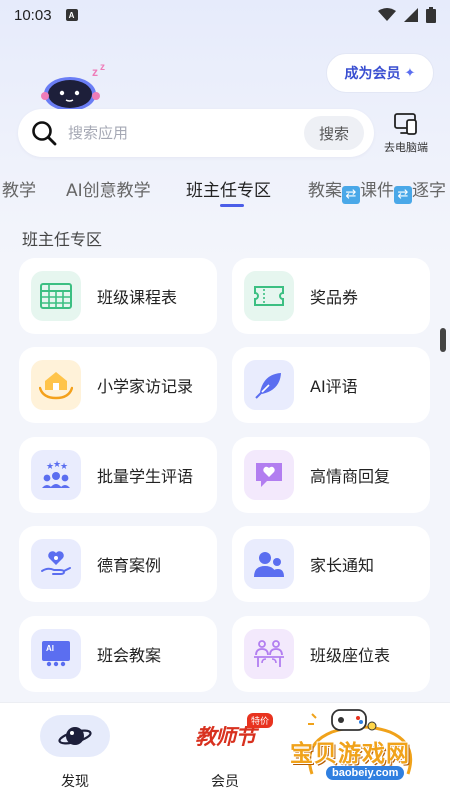 The image size is (450, 800). Describe the element at coordinates (225, 735) in the screenshot. I see `teachers-day-logo: 教师节 特价` at that location.